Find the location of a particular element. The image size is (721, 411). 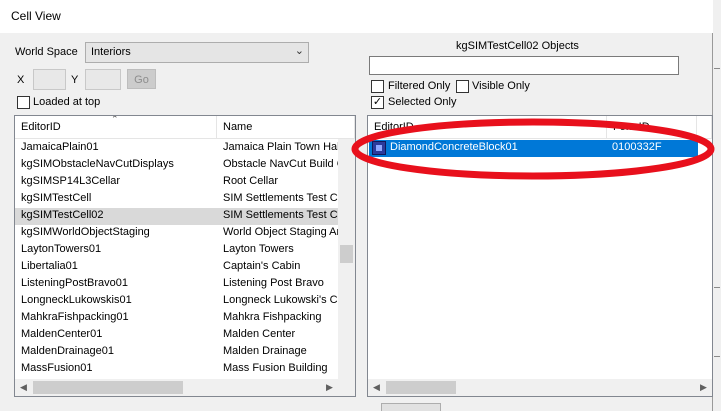

object-filter-input is located at coordinates (524, 65).